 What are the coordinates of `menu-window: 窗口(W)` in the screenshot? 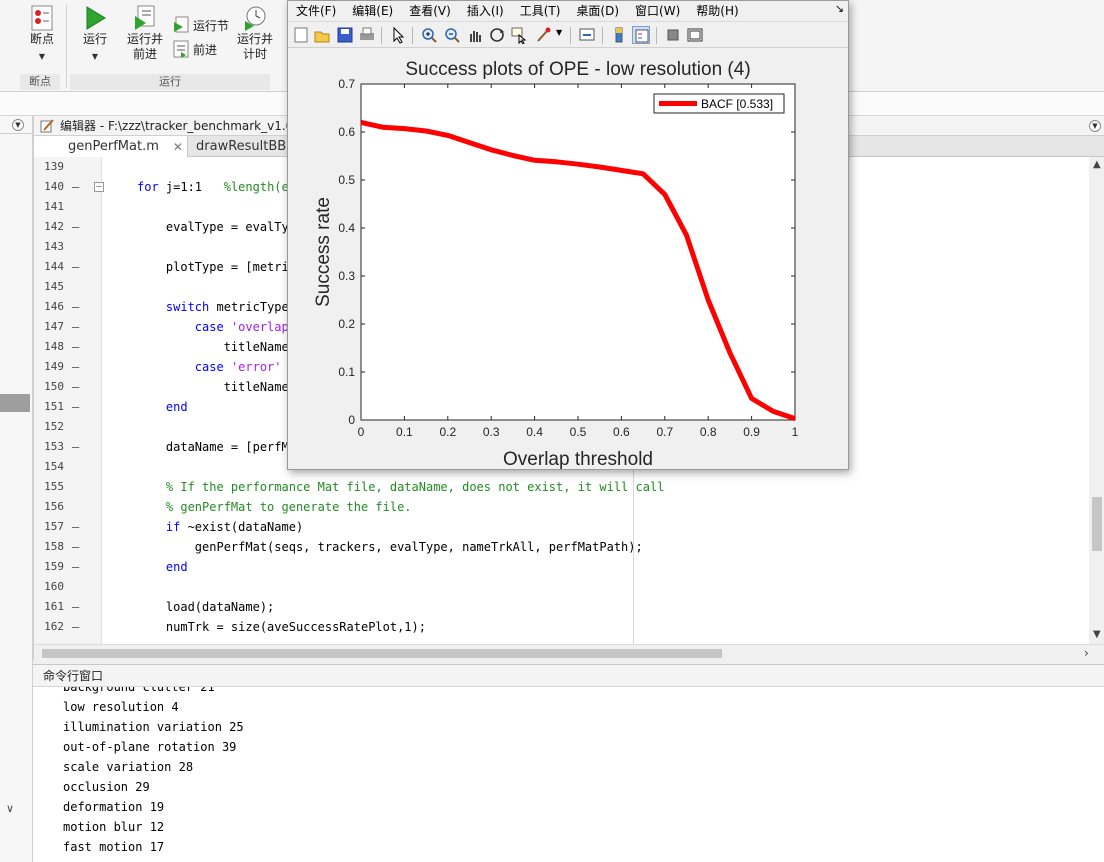 It's located at (657, 10).